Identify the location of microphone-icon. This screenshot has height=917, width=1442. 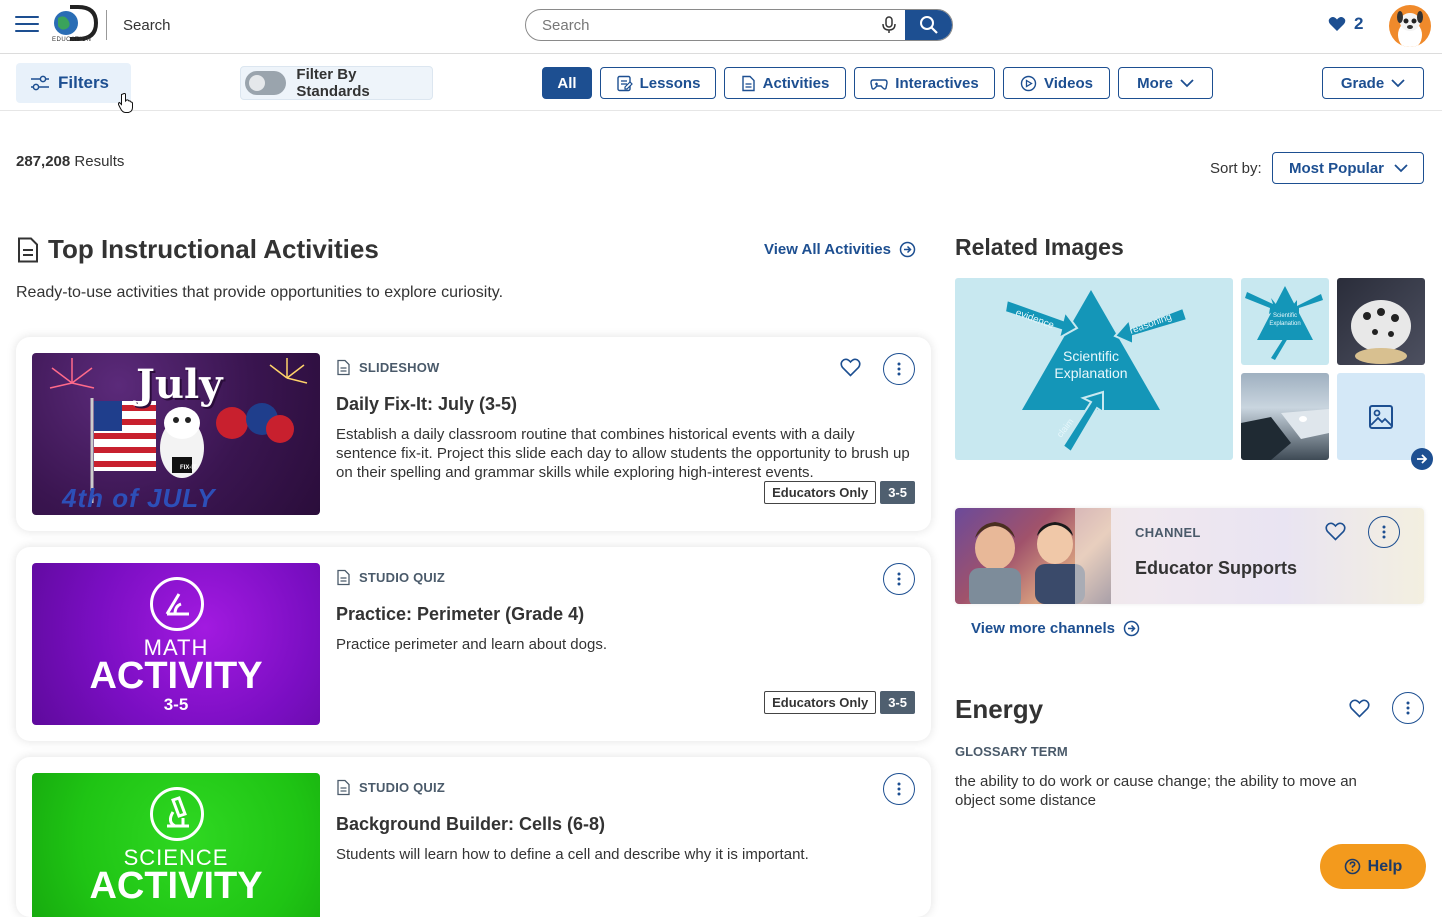
(889, 25).